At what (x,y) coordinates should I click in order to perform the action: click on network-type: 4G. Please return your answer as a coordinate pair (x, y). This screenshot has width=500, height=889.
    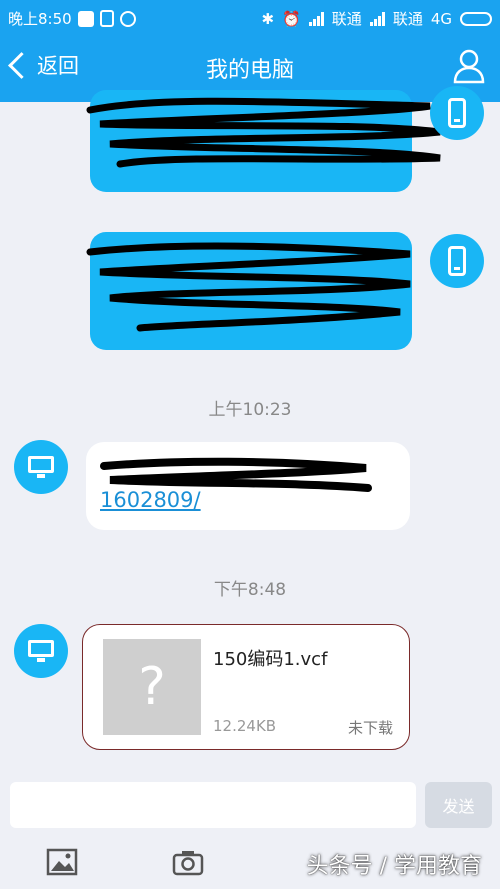
    Looking at the image, I should click on (441, 18).